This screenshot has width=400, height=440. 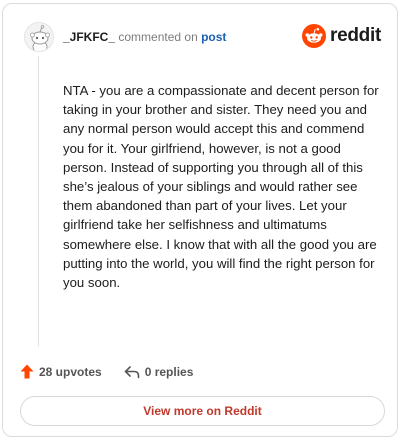 I want to click on reddit-wordmark: reddit, so click(x=355, y=35).